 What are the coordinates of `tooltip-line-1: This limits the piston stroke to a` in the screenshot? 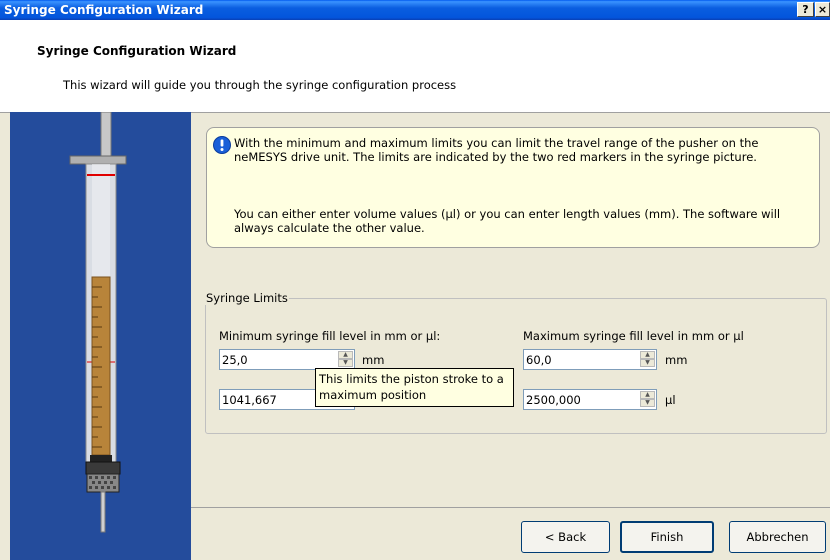 It's located at (411, 379).